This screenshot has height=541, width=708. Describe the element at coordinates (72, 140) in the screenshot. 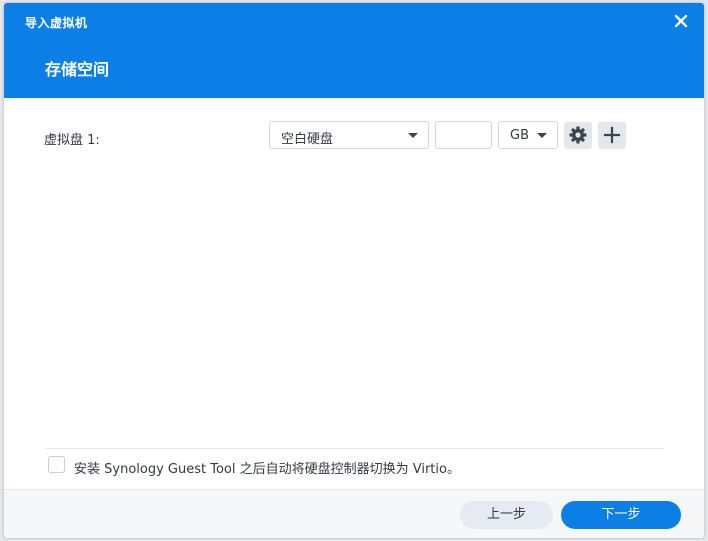

I see `virtual-disk-label: 虚拟盘 1:` at that location.